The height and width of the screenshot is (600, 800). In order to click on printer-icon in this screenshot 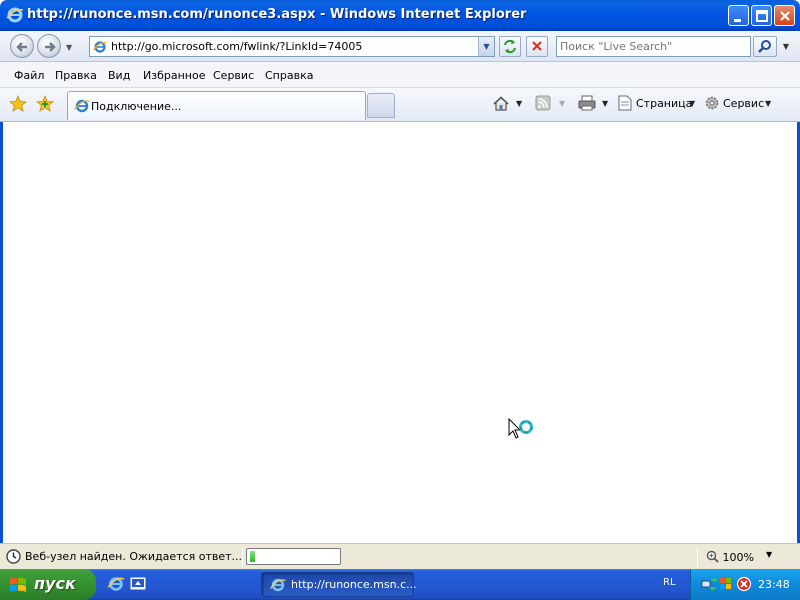, I will do `click(587, 103)`.